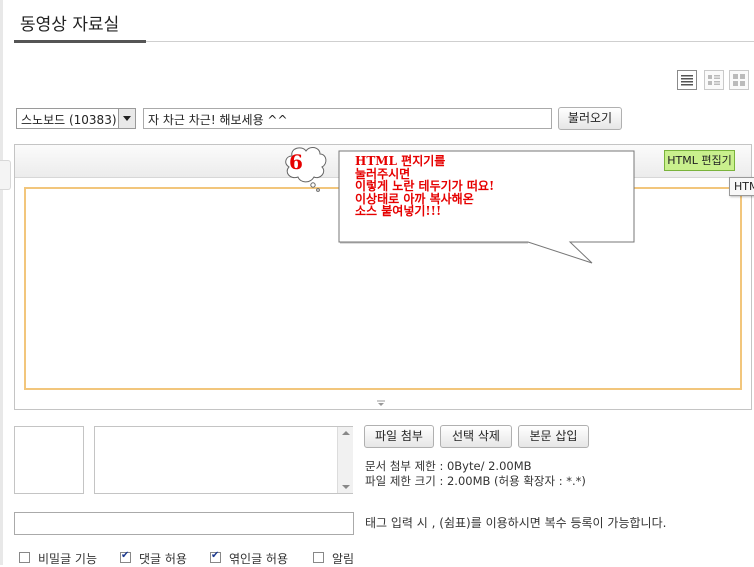 The height and width of the screenshot is (567, 754). What do you see at coordinates (296, 162) in the screenshot?
I see `annotation-number: 6` at bounding box center [296, 162].